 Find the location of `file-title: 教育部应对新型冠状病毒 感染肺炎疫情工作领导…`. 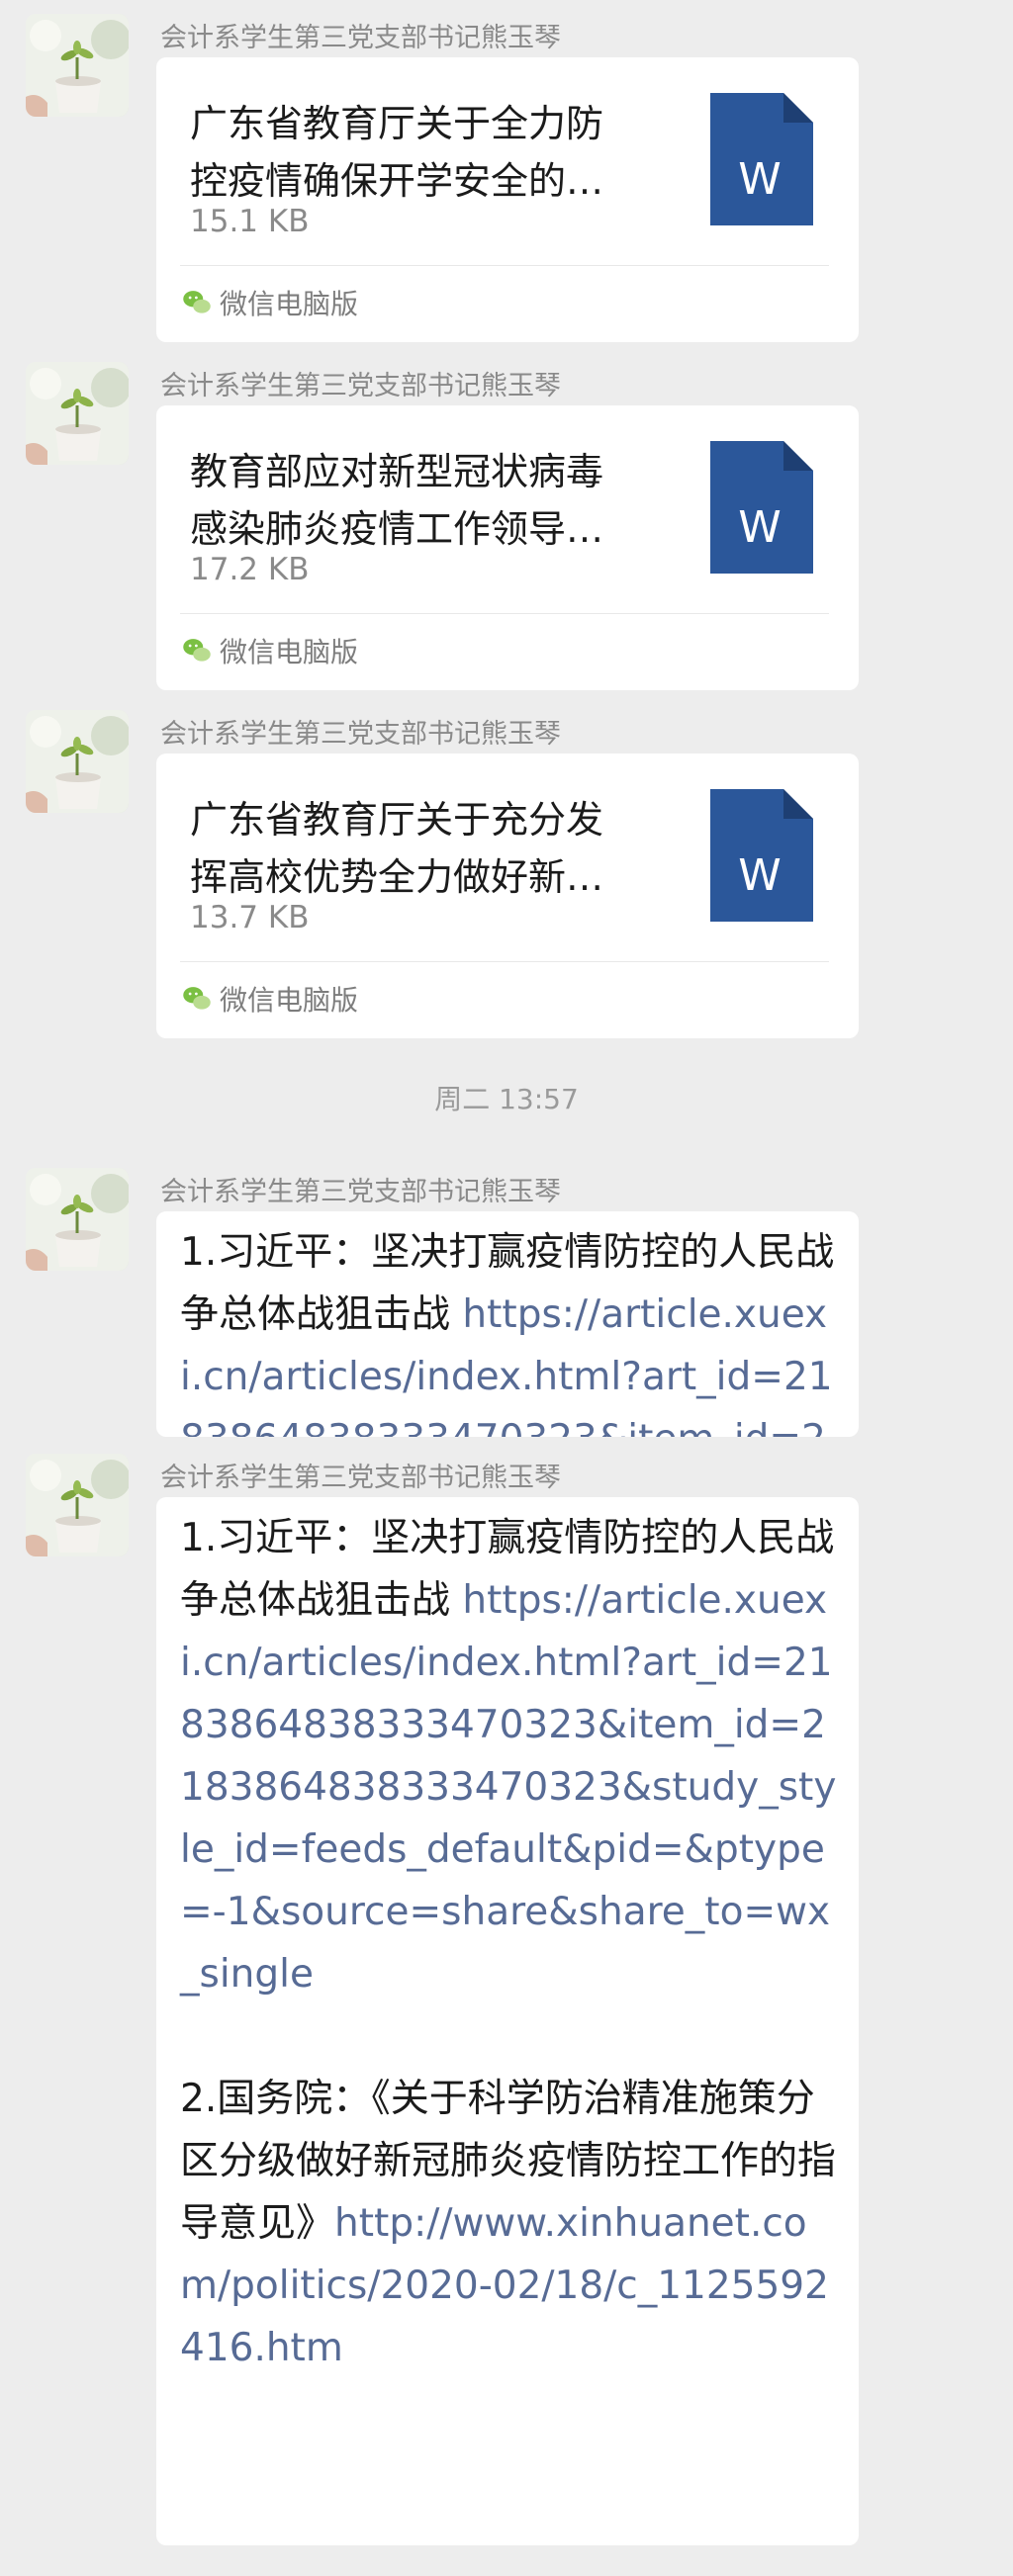

file-title: 教育部应对新型冠状病毒 感染肺炎疫情工作领导… is located at coordinates (397, 500).